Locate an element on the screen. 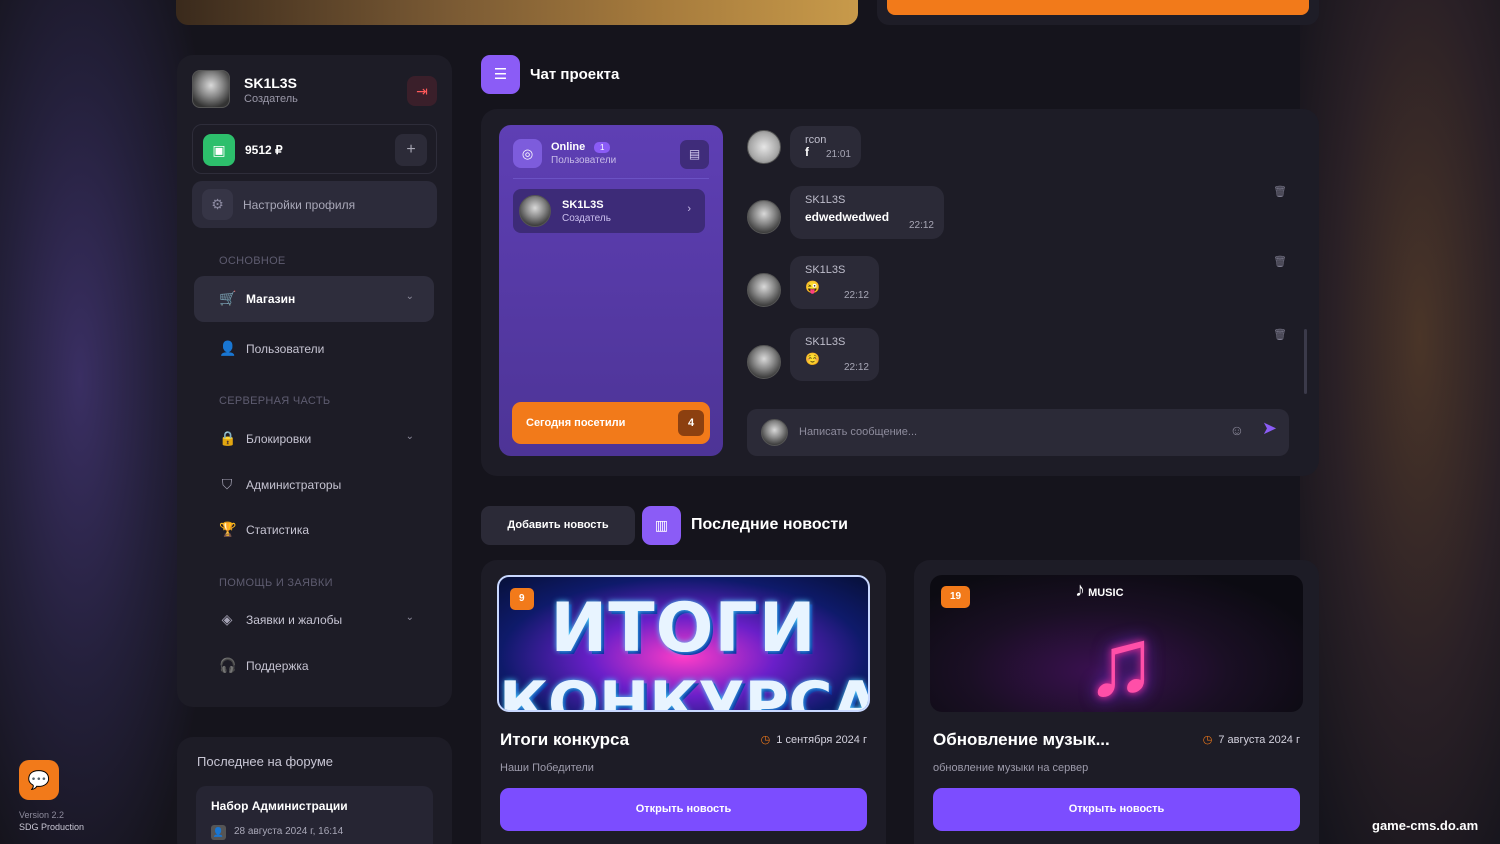 Image resolution: width=1500 pixels, height=844 pixels. shield-icon: ⛉ is located at coordinates (227, 484).